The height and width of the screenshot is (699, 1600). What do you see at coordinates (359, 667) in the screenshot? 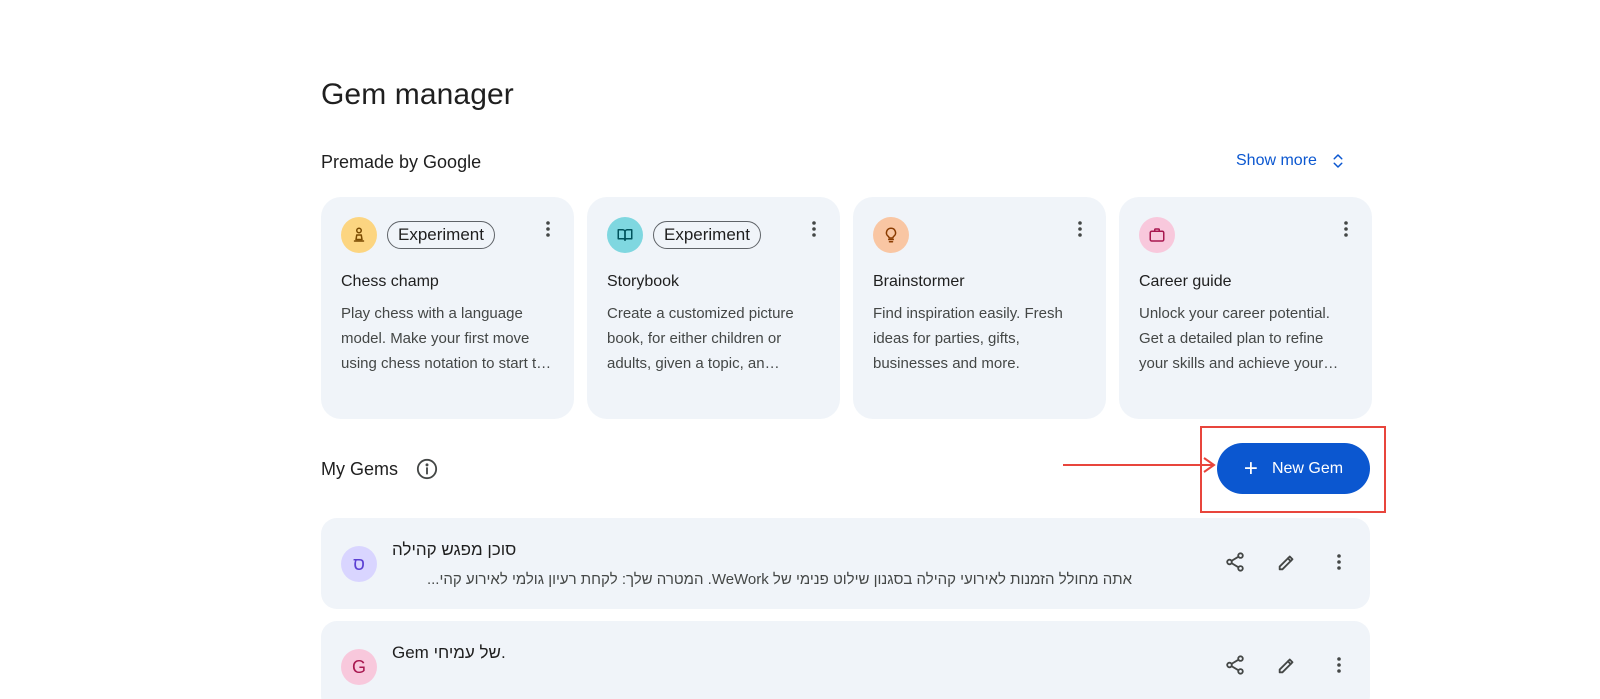
I see `avatar: G` at bounding box center [359, 667].